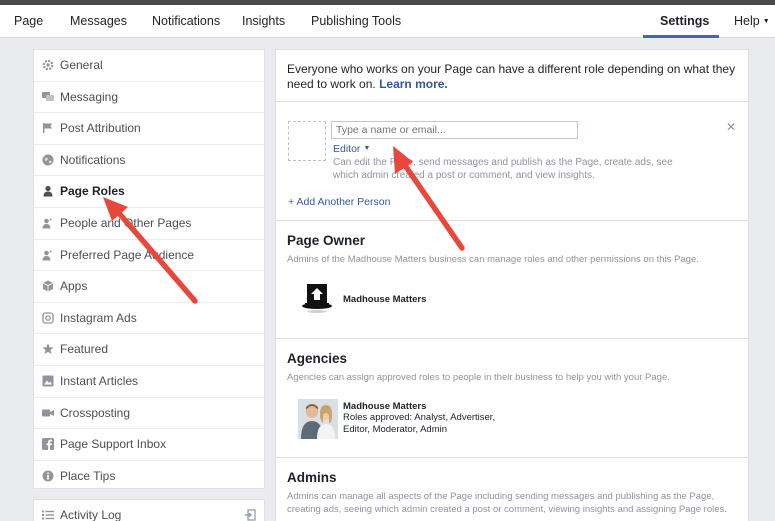 The width and height of the screenshot is (775, 521). Describe the element at coordinates (48, 381) in the screenshot. I see `article-icon` at that location.